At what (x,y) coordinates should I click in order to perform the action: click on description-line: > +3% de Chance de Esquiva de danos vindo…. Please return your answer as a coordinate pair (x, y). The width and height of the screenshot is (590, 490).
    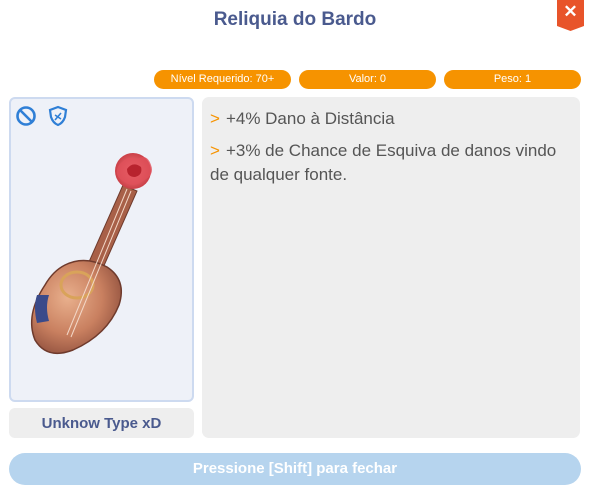
    Looking at the image, I should click on (383, 162).